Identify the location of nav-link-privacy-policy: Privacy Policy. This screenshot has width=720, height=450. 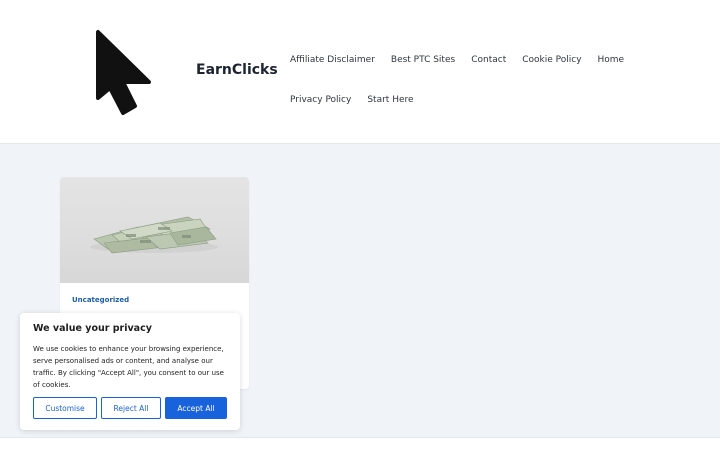
(320, 100).